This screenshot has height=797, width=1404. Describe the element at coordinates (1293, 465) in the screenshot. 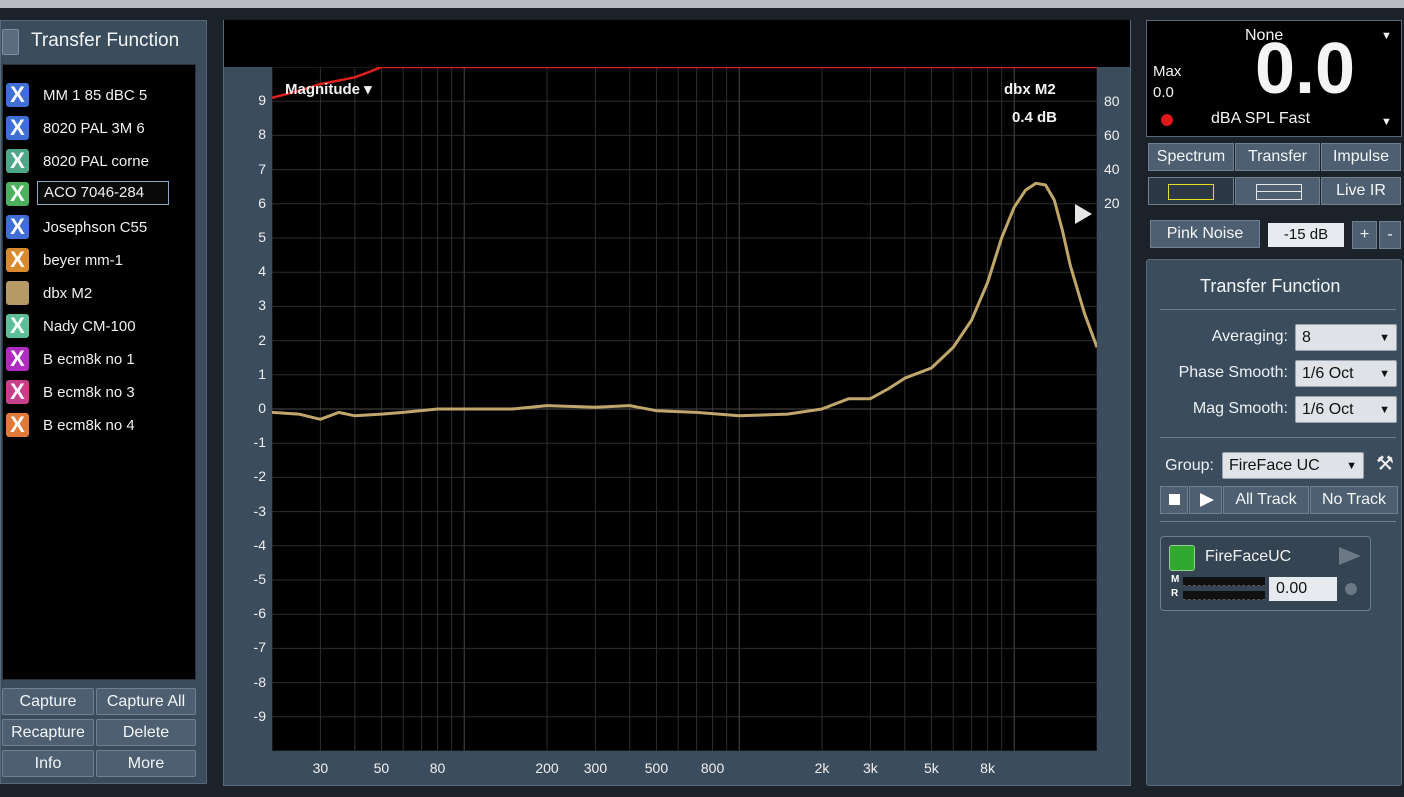

I see `group-select: FireFace UC ▼` at that location.